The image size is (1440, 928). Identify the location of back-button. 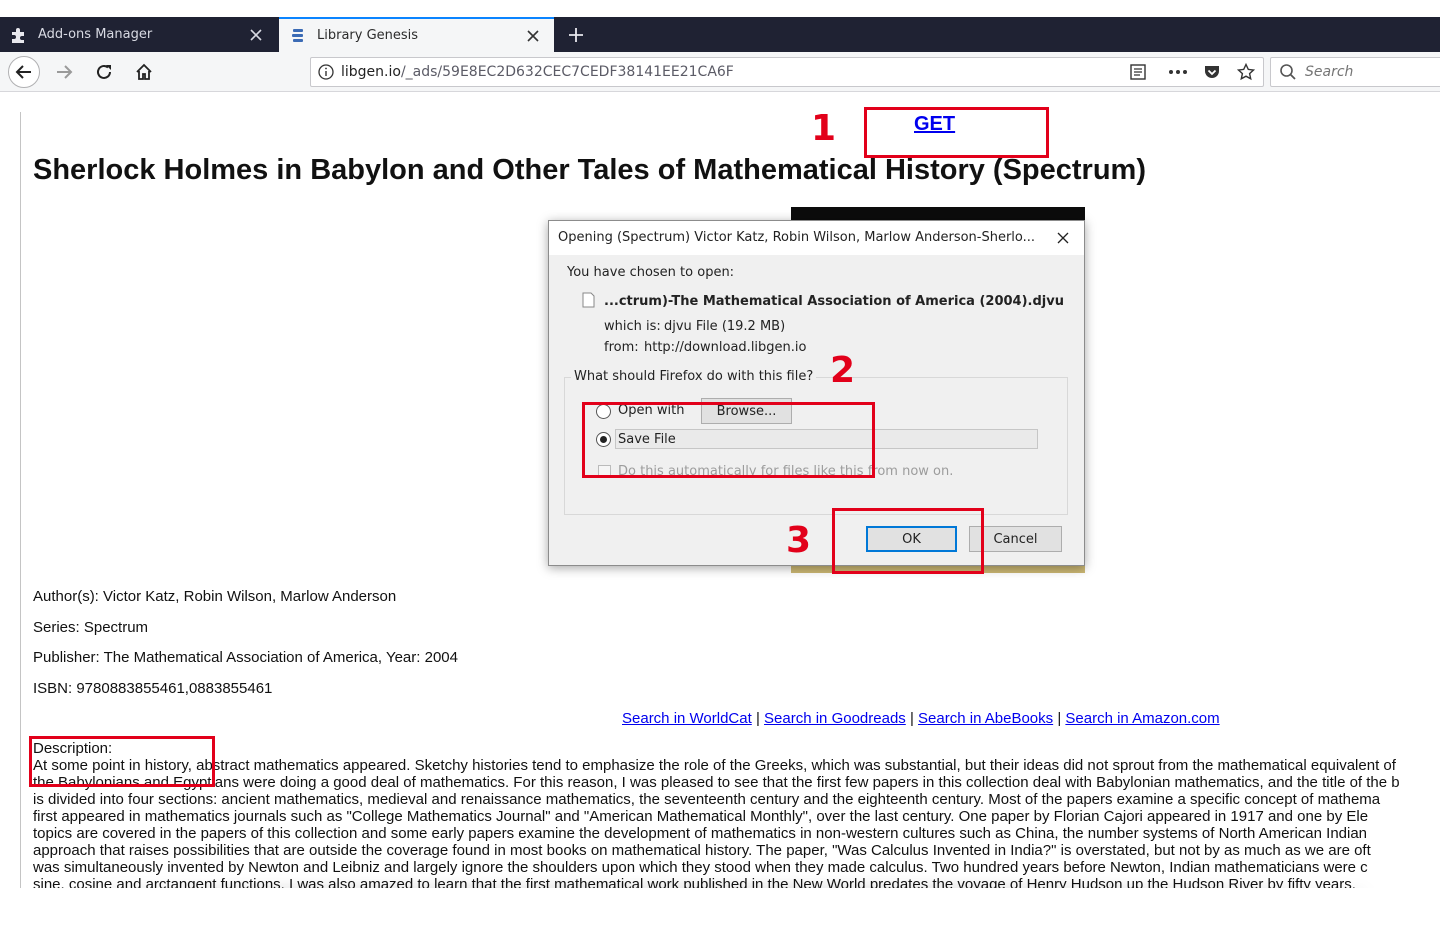
(24, 72).